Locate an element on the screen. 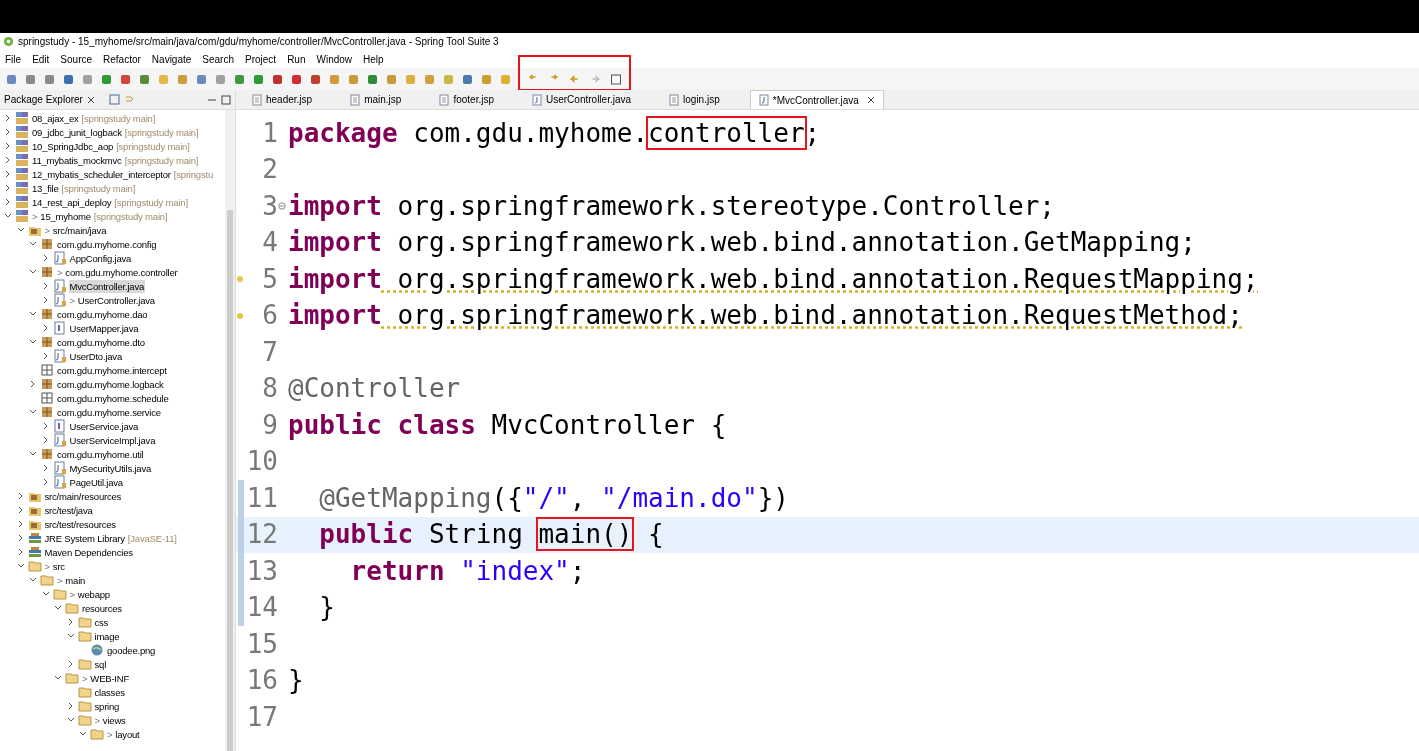  tree-item: 13_file [springstudy main] is located at coordinates (84, 188).